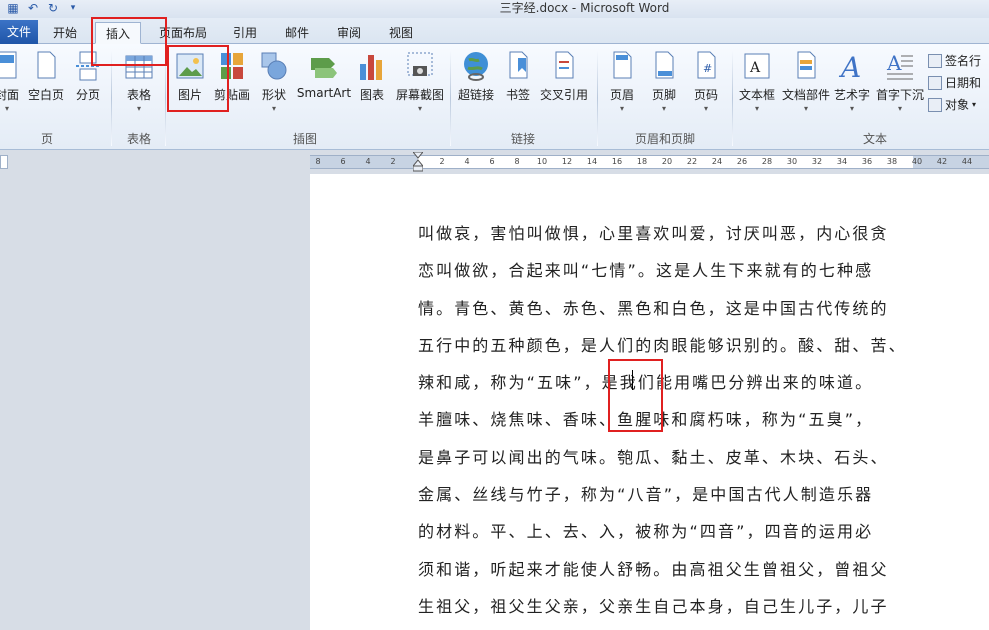 The height and width of the screenshot is (630, 989). I want to click on text-line: 的材料。平、上、去、入，被称为“四音”，四音的运用必, so click(646, 532).